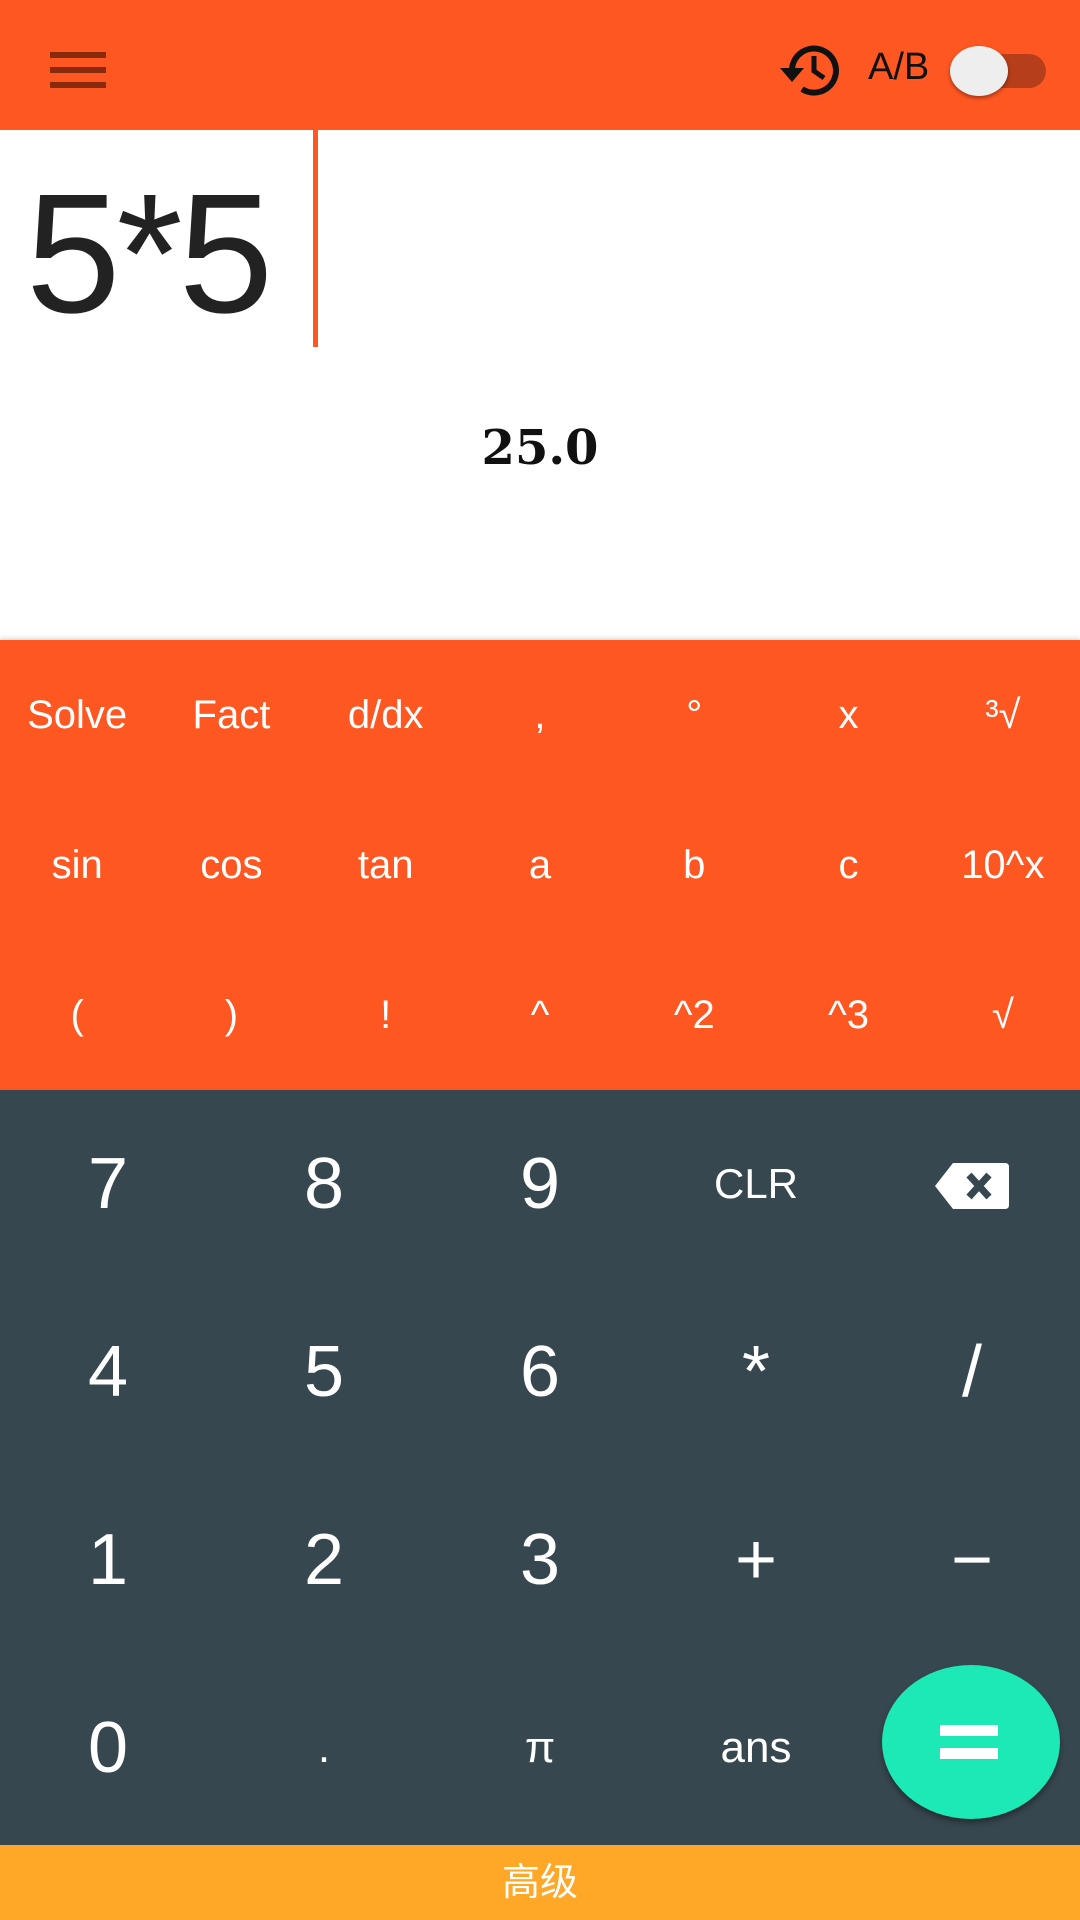 Image resolution: width=1080 pixels, height=1920 pixels. Describe the element at coordinates (540, 448) in the screenshot. I see `result-output: 25.0` at that location.